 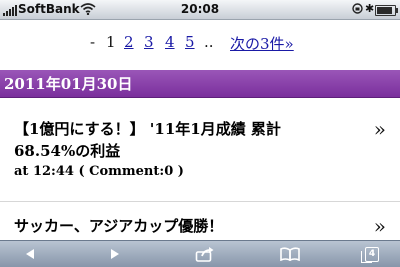 What do you see at coordinates (200, 201) in the screenshot?
I see `divider` at bounding box center [200, 201].